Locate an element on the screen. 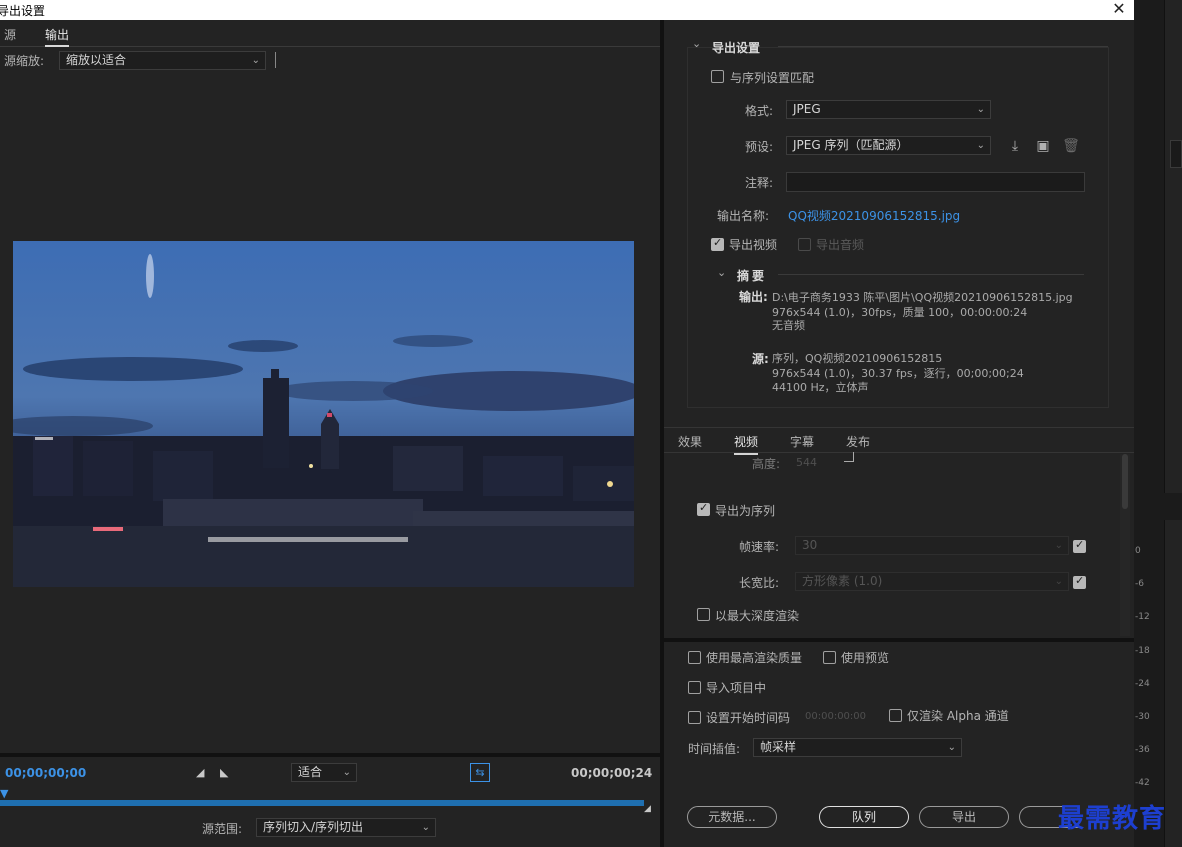  import-preset-icon: ▣ is located at coordinates (1043, 146).